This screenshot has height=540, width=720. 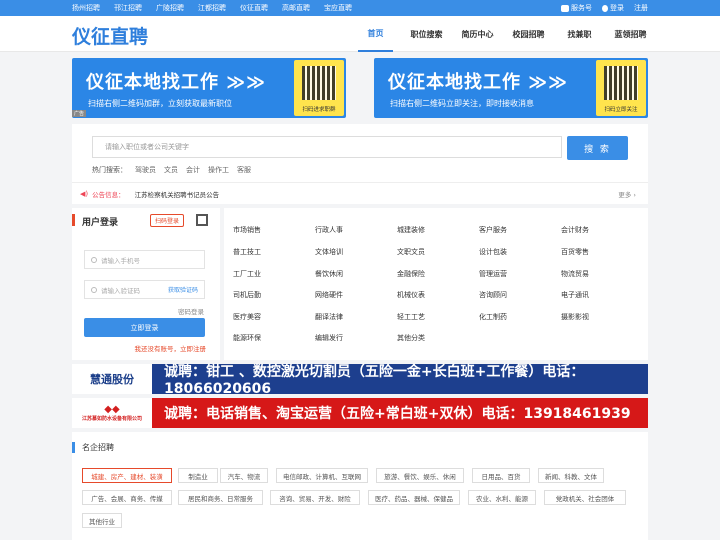 I want to click on nav-job-search: 职位搜索, so click(x=426, y=34).